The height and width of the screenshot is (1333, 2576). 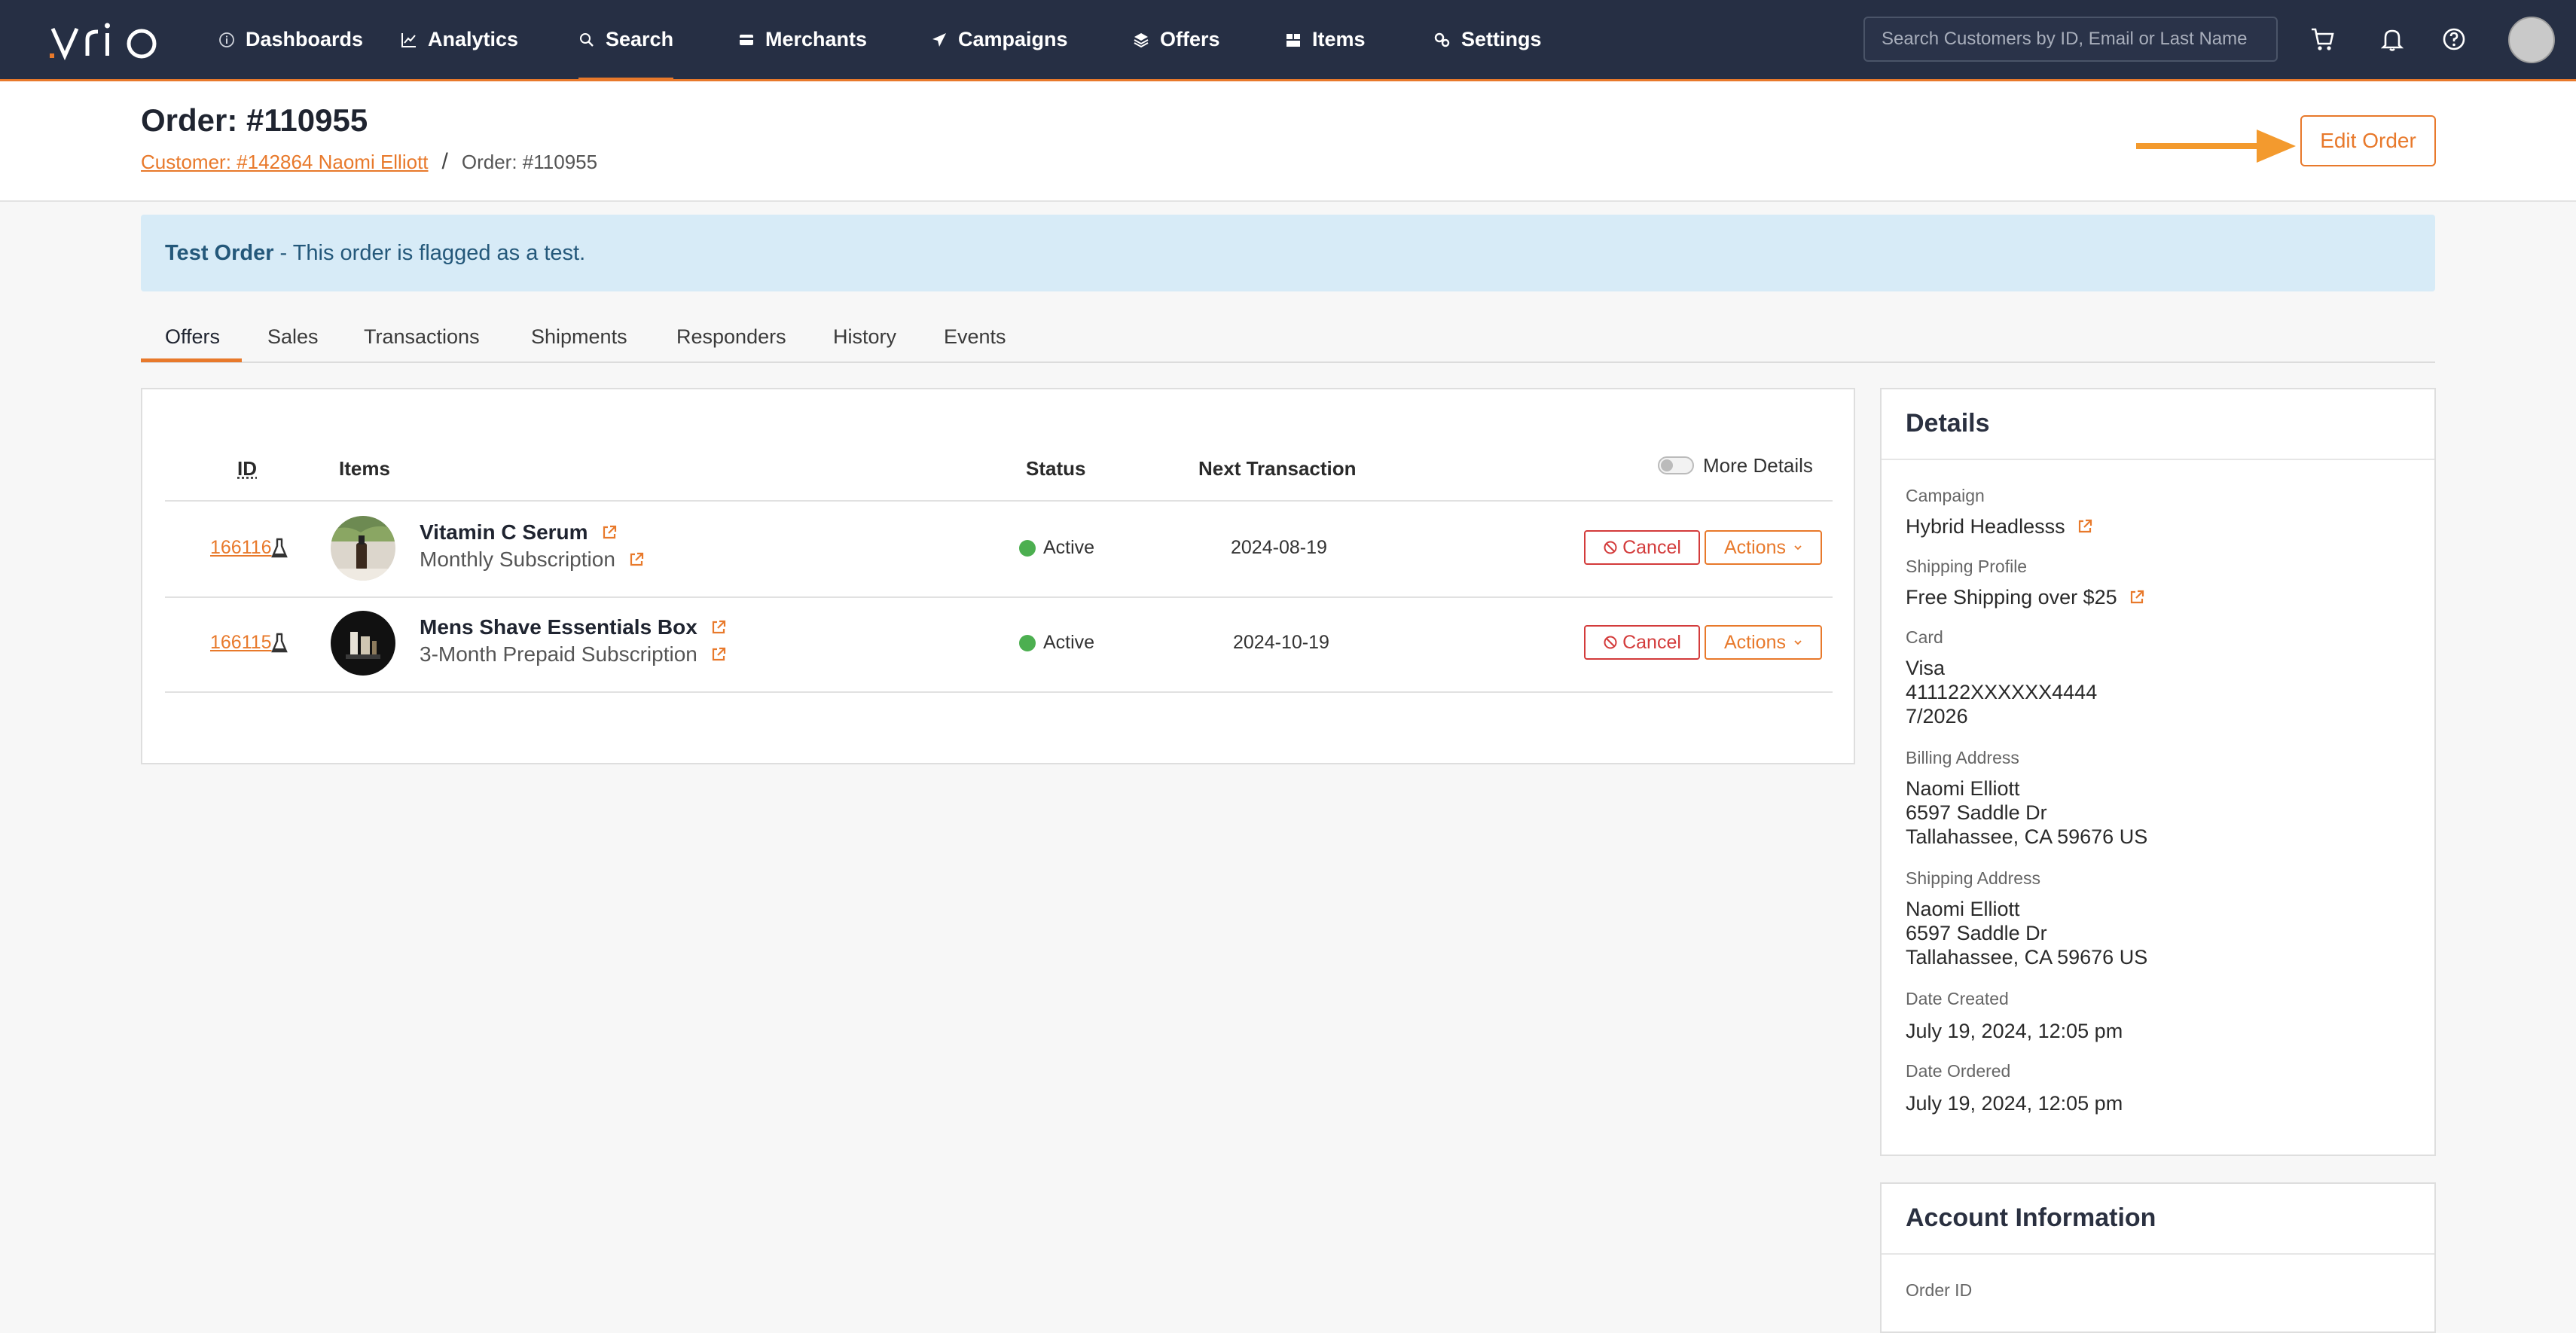 I want to click on table-header-divider, so click(x=999, y=501).